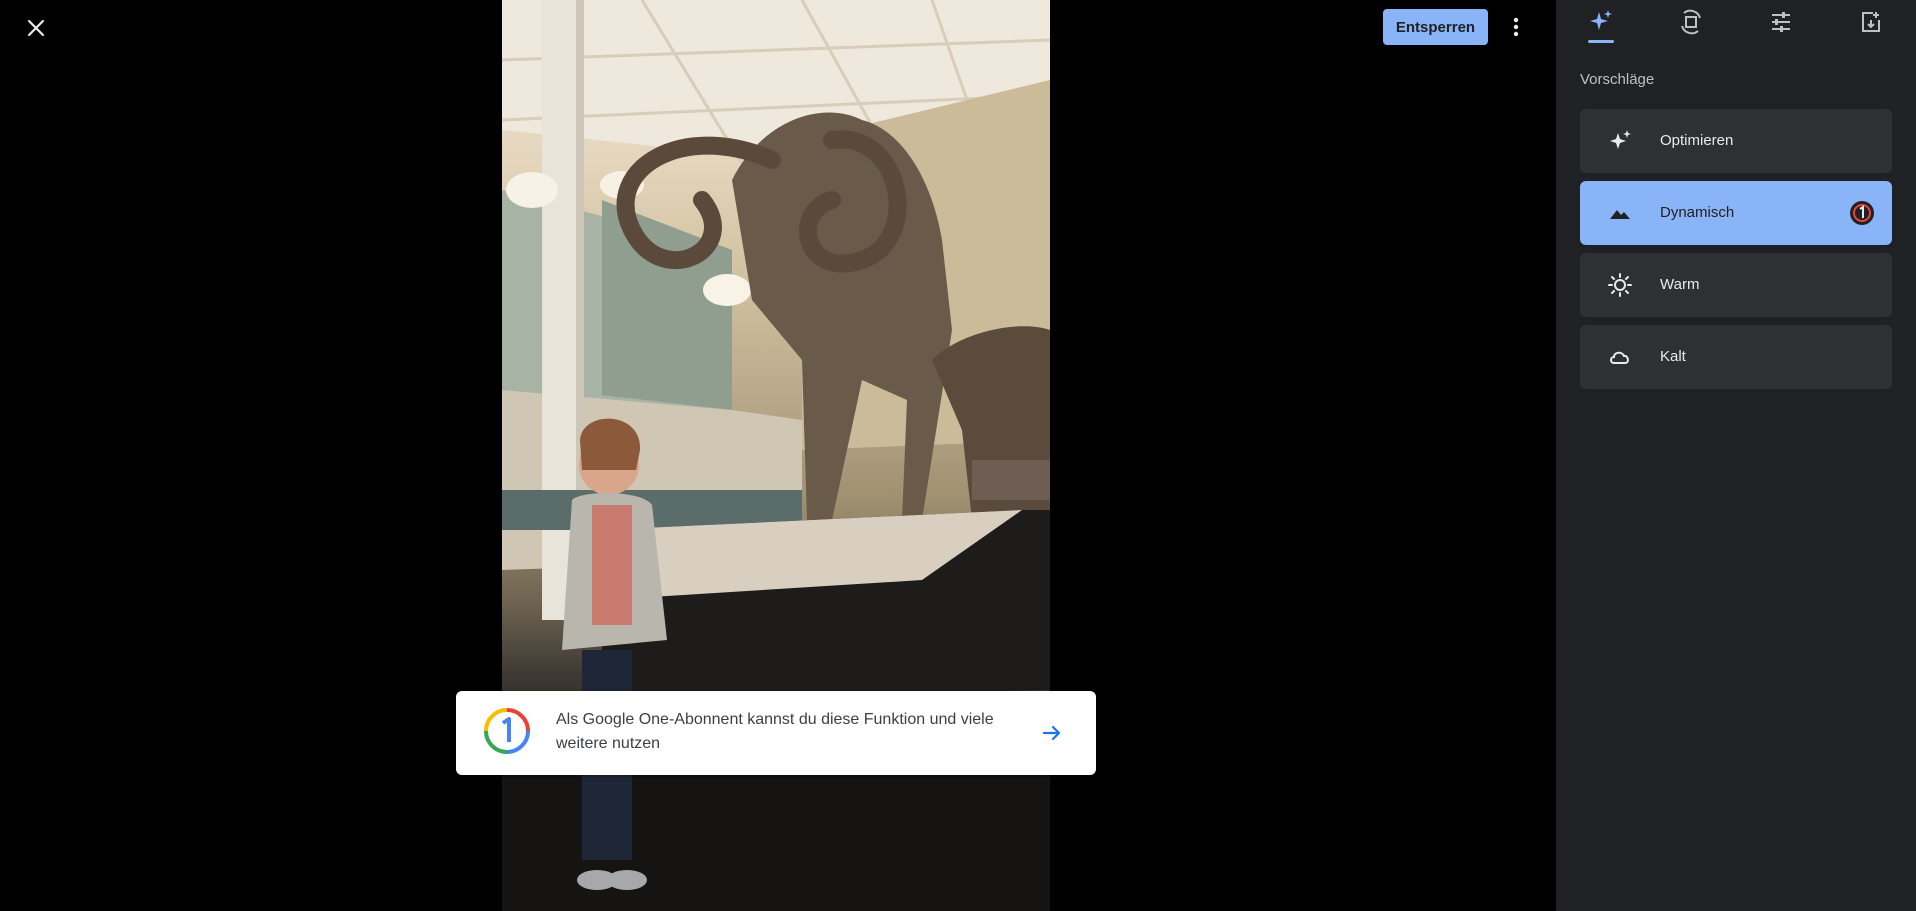 The width and height of the screenshot is (1916, 911). I want to click on active-tab-indicator, so click(1601, 41).